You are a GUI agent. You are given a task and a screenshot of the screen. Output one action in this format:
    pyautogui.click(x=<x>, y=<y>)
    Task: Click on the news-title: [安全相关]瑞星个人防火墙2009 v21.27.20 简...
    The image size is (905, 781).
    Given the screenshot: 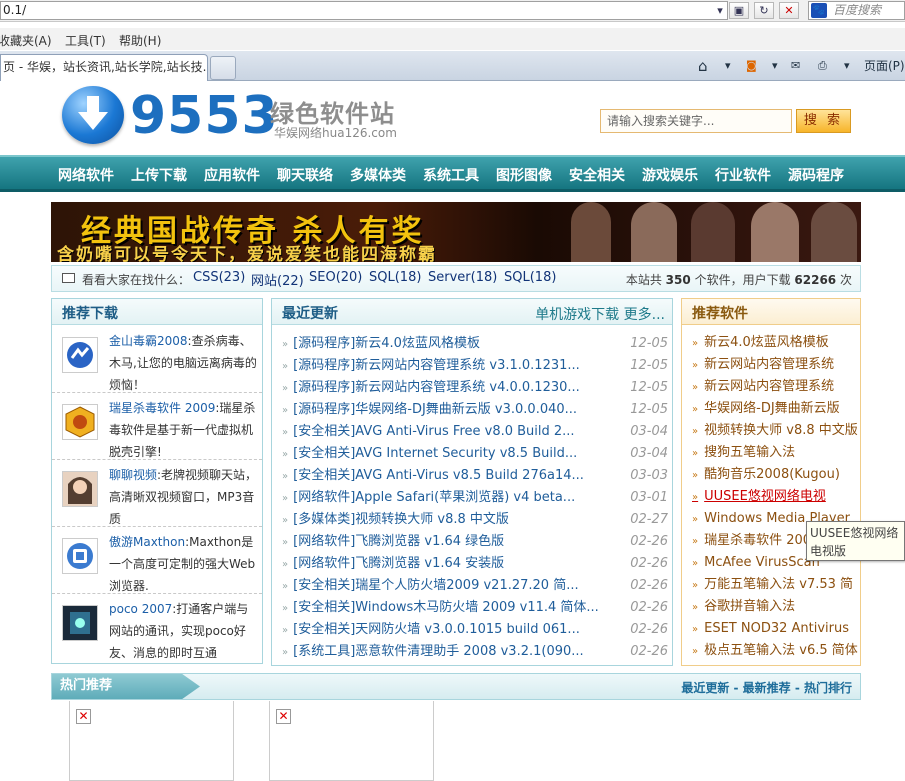 What is the action you would take?
    pyautogui.click(x=435, y=585)
    